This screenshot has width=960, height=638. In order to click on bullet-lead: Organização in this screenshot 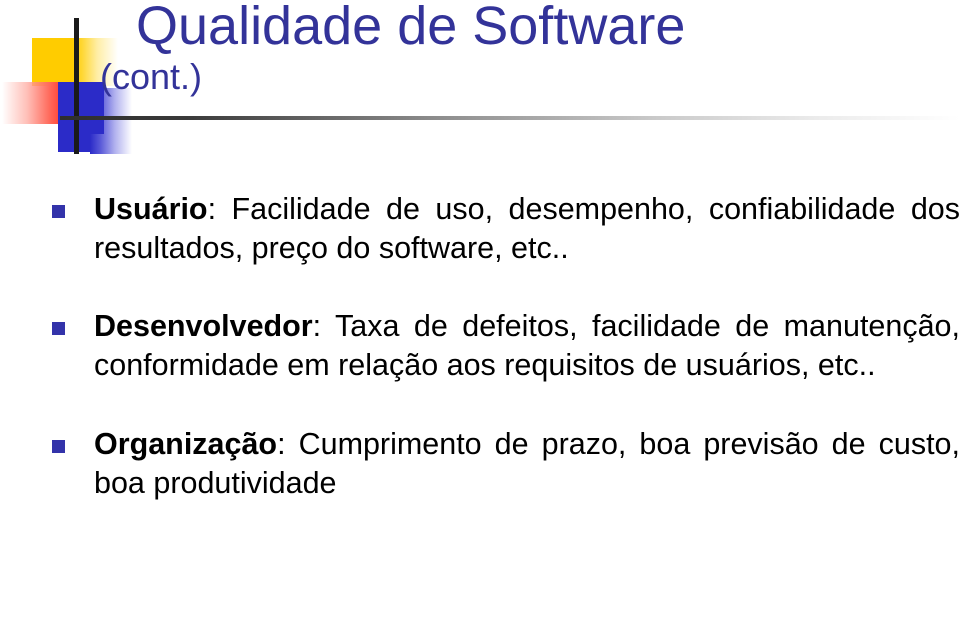, I will do `click(186, 443)`.